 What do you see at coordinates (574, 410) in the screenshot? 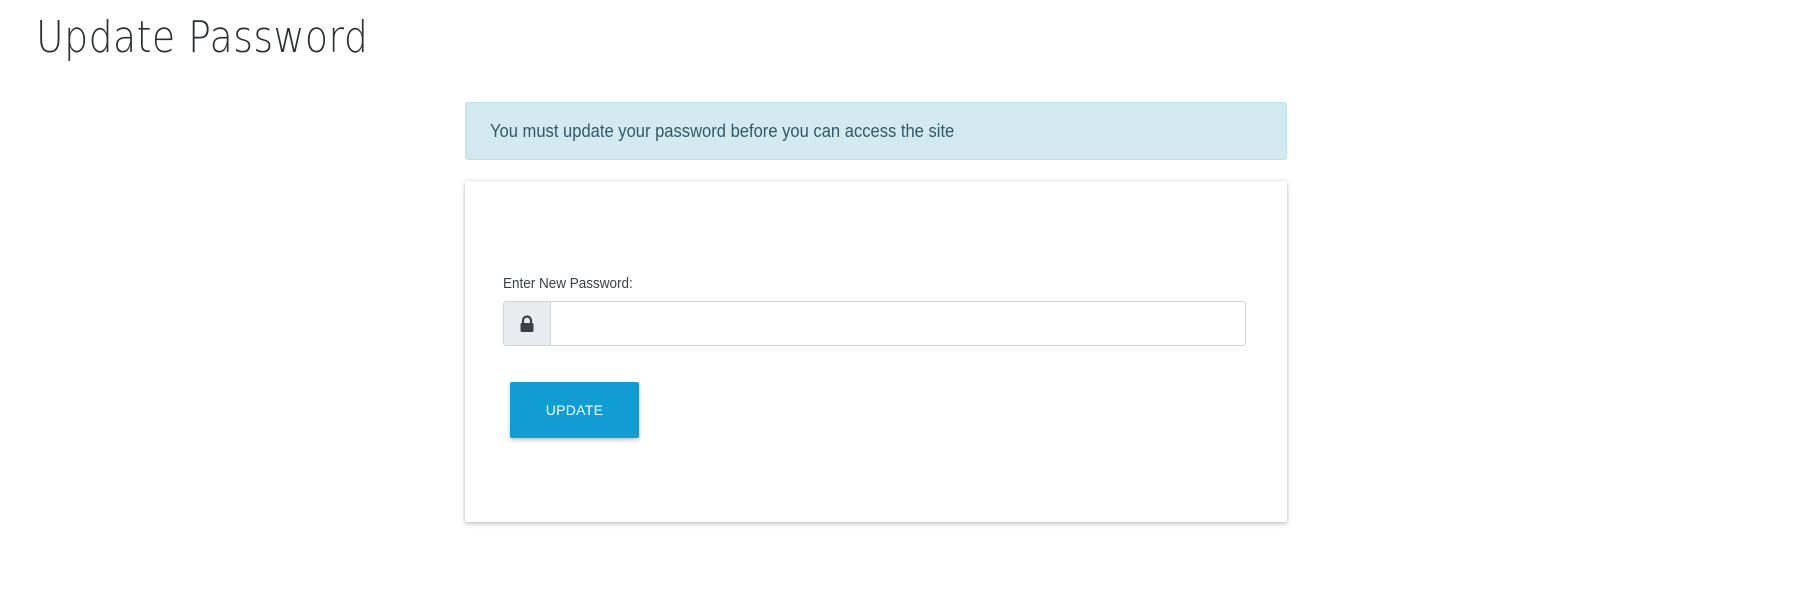
I see `update-button: UPDATE` at bounding box center [574, 410].